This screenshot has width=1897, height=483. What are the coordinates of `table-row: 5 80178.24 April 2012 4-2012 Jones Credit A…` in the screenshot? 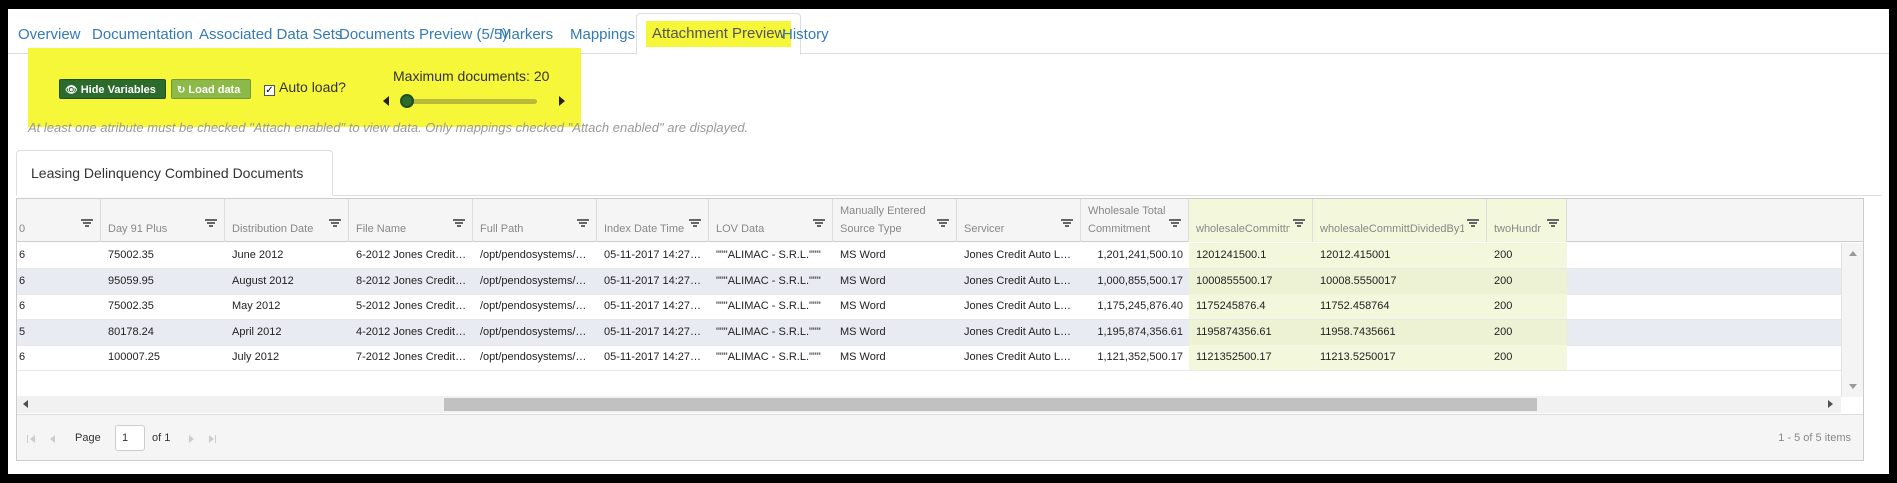 It's located at (940, 332).